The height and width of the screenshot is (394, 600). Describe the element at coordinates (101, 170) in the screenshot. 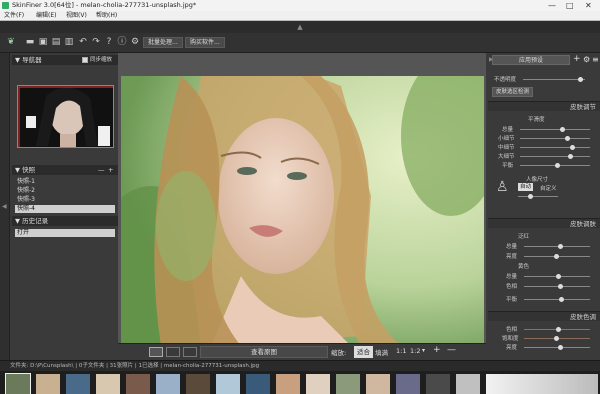

I see `remove-snapshot-icon: —` at that location.